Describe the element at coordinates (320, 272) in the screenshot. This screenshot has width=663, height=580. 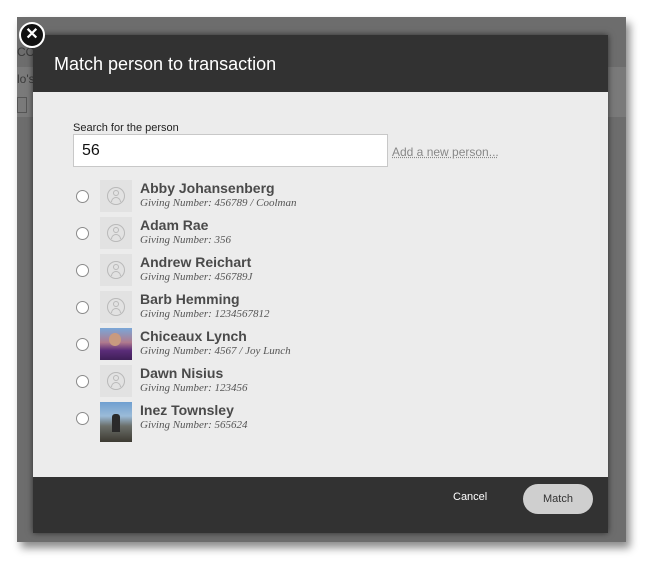
I see `person-row: Andrew Reichart Giving Number: 456789J` at that location.